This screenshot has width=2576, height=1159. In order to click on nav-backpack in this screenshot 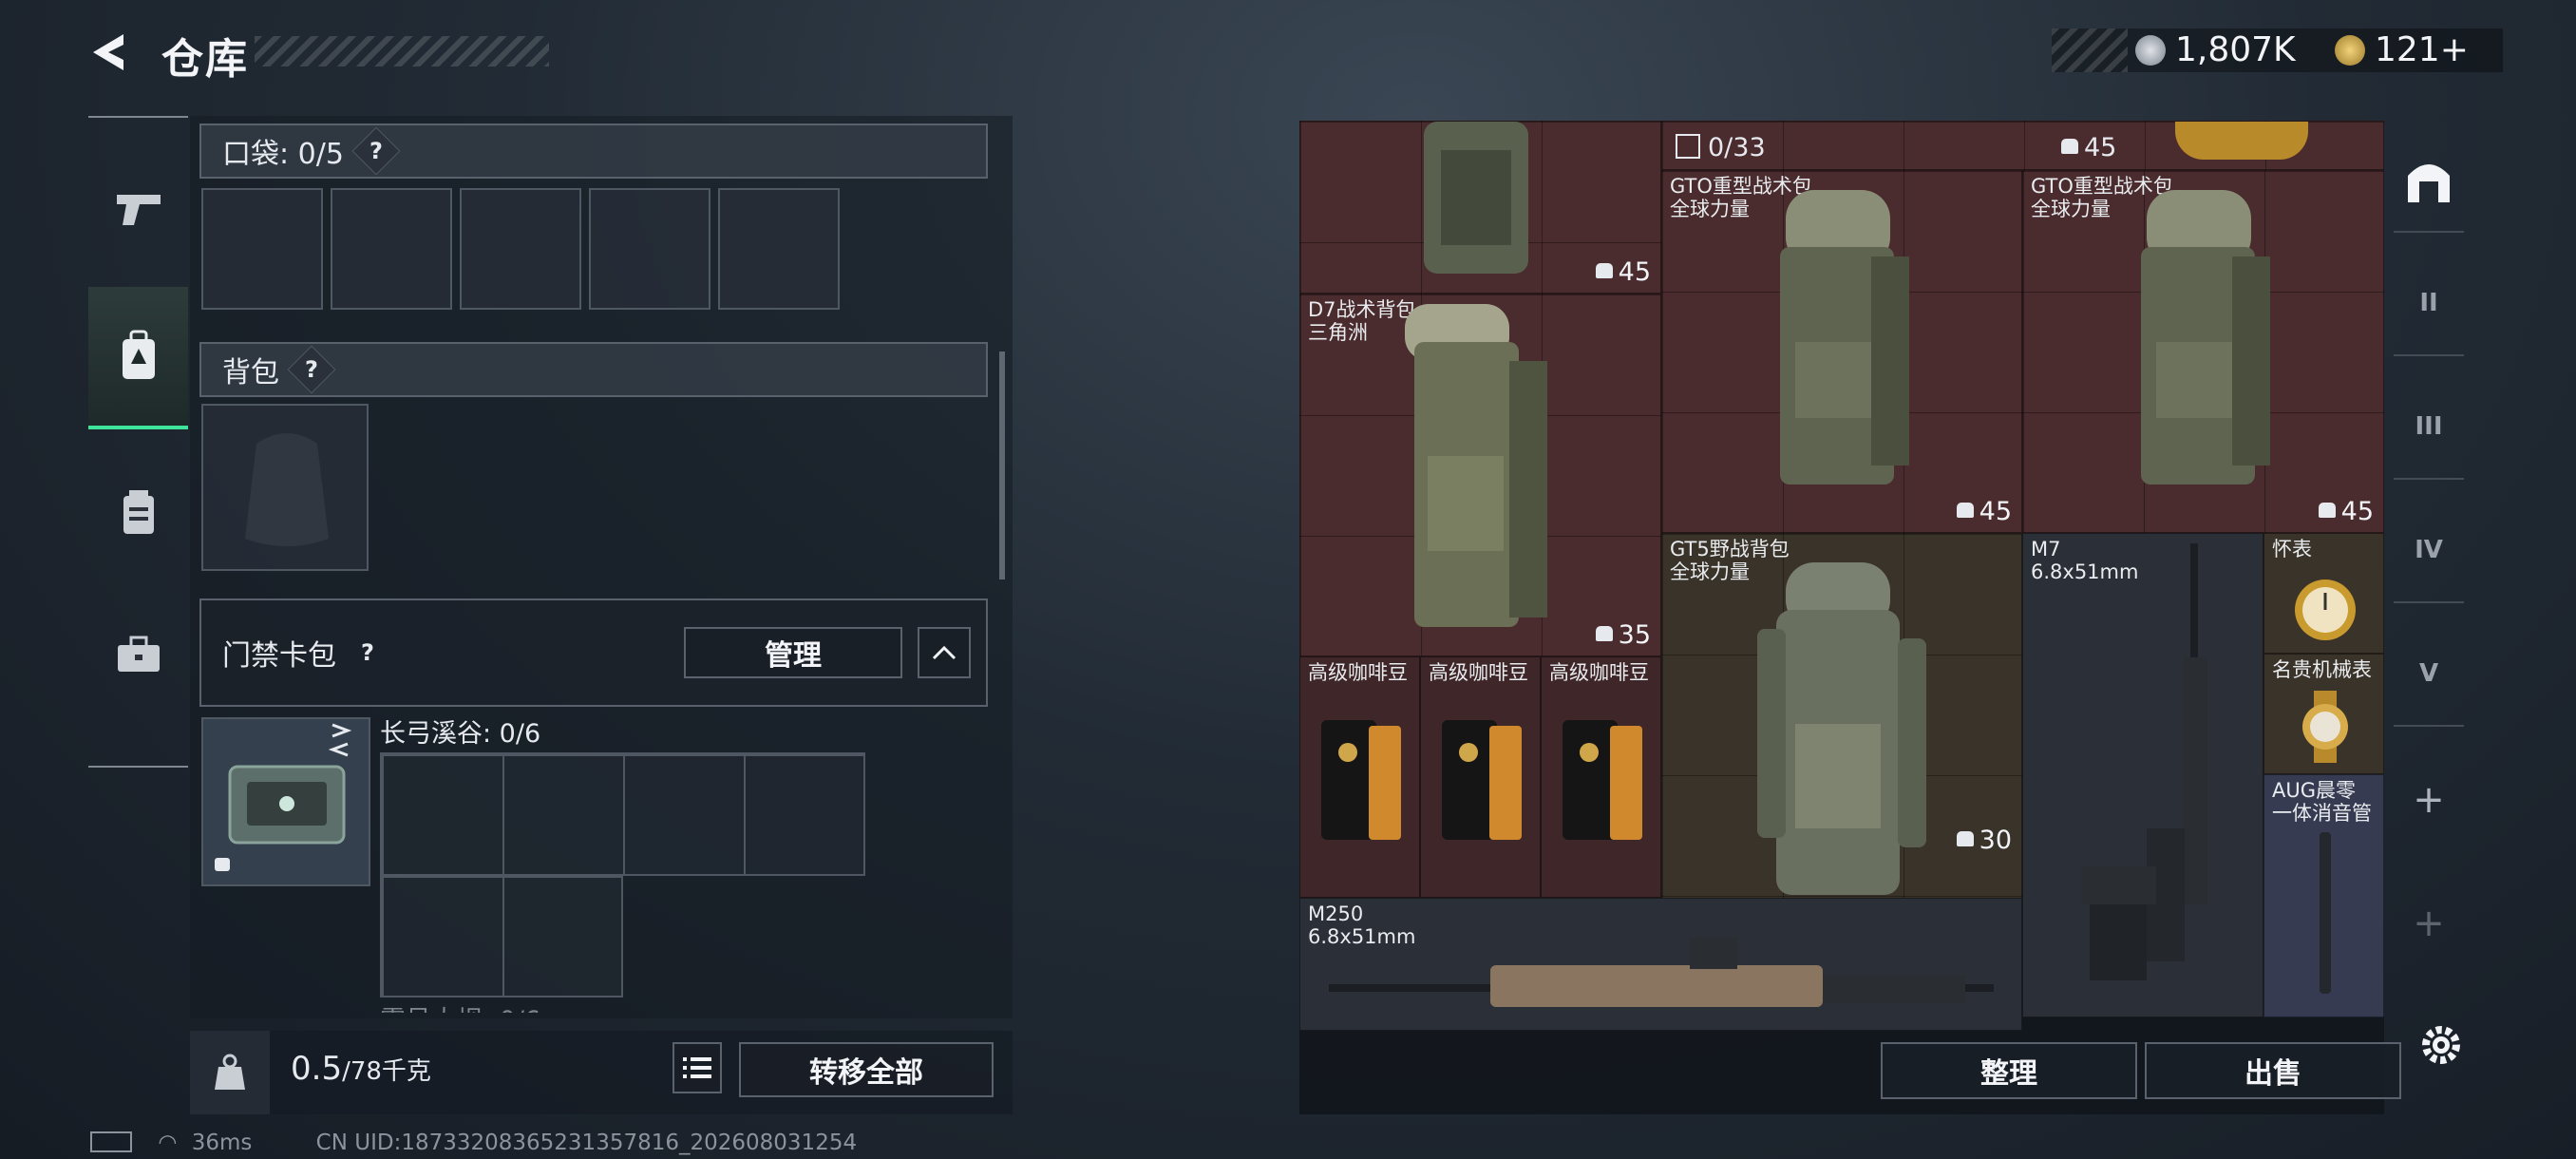, I will do `click(138, 358)`.